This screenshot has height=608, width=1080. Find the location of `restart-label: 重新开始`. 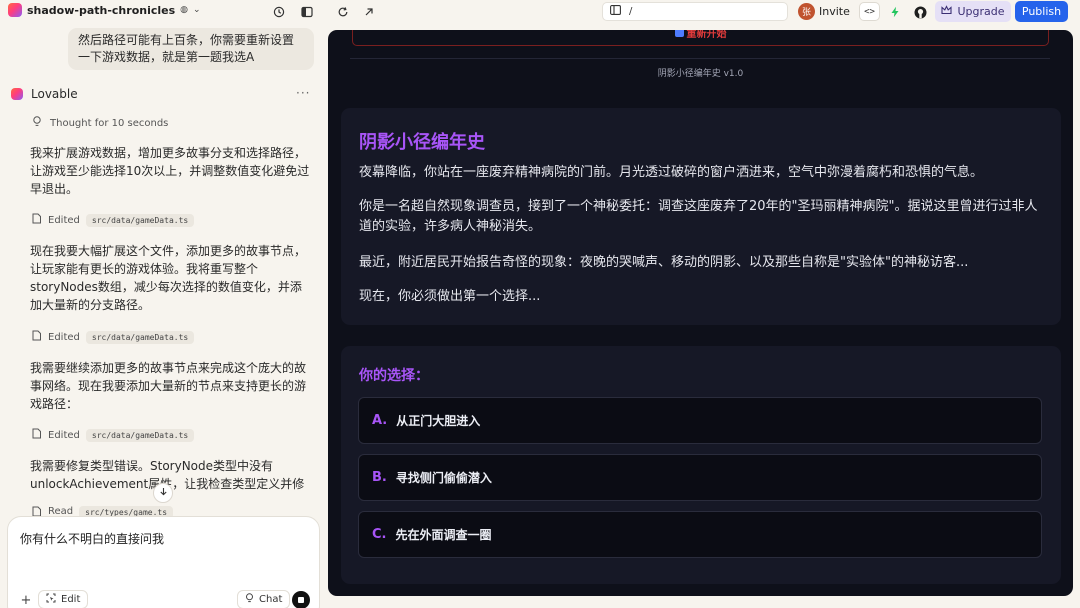

restart-label: 重新开始 is located at coordinates (706, 35).